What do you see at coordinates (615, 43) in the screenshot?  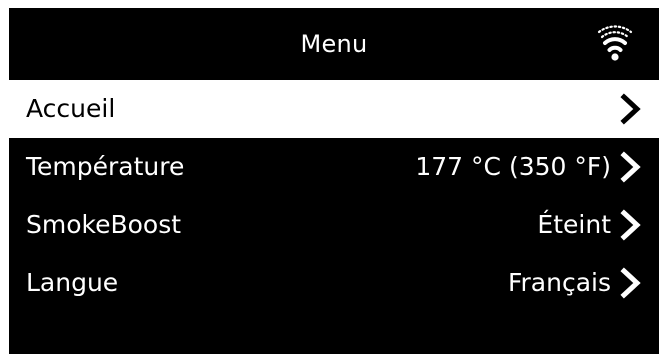 I see `wifi-icon` at bounding box center [615, 43].